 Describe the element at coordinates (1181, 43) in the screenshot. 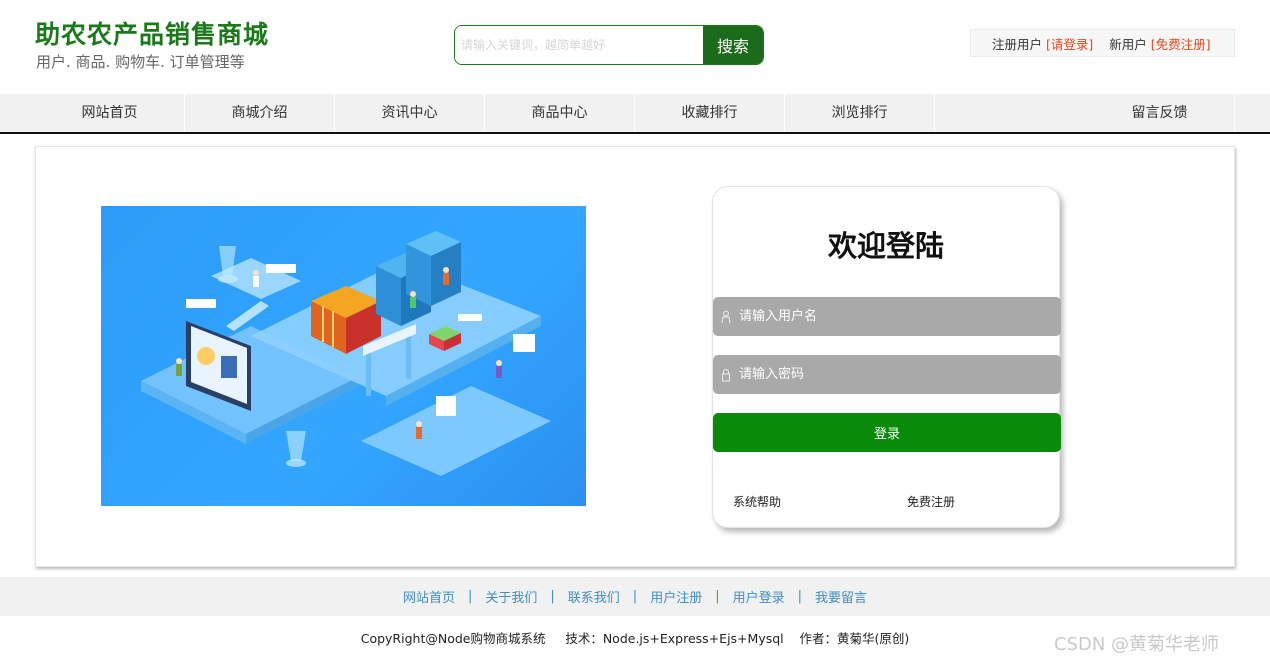

I see `register-link: [免费注册]` at that location.